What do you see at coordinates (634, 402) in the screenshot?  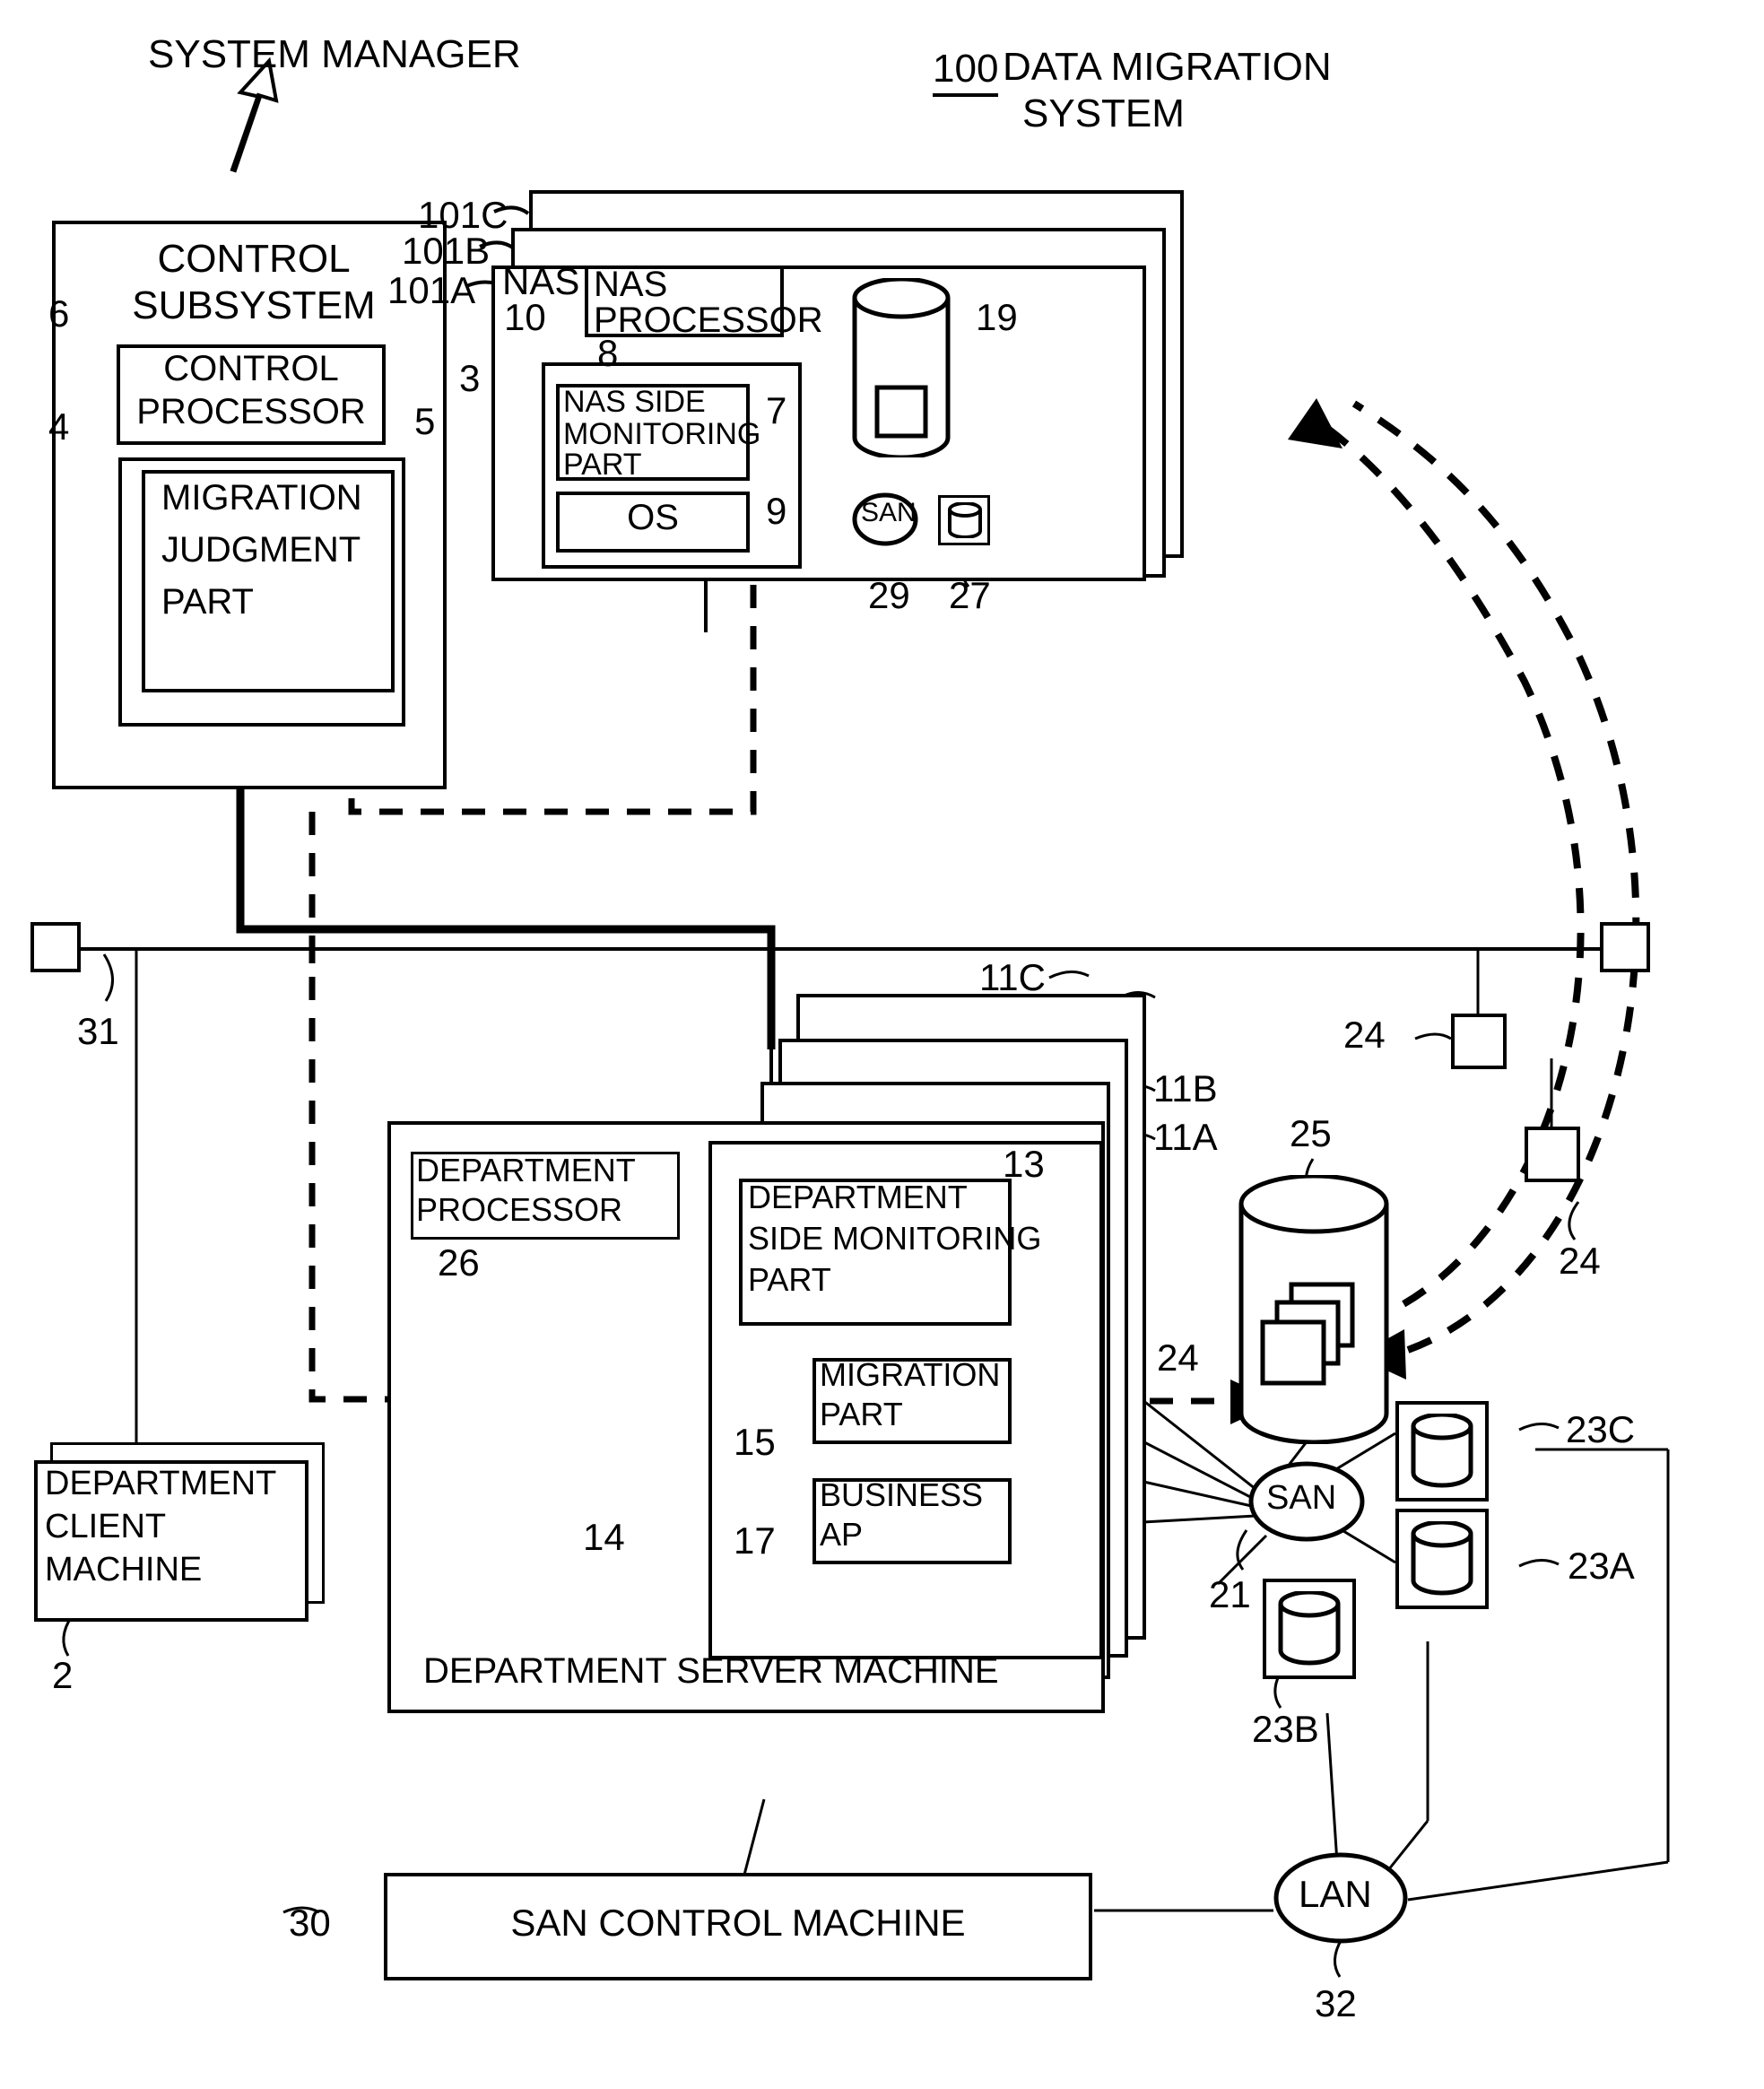 I see `nas-monitoring-line1: NAS SIDE` at bounding box center [634, 402].